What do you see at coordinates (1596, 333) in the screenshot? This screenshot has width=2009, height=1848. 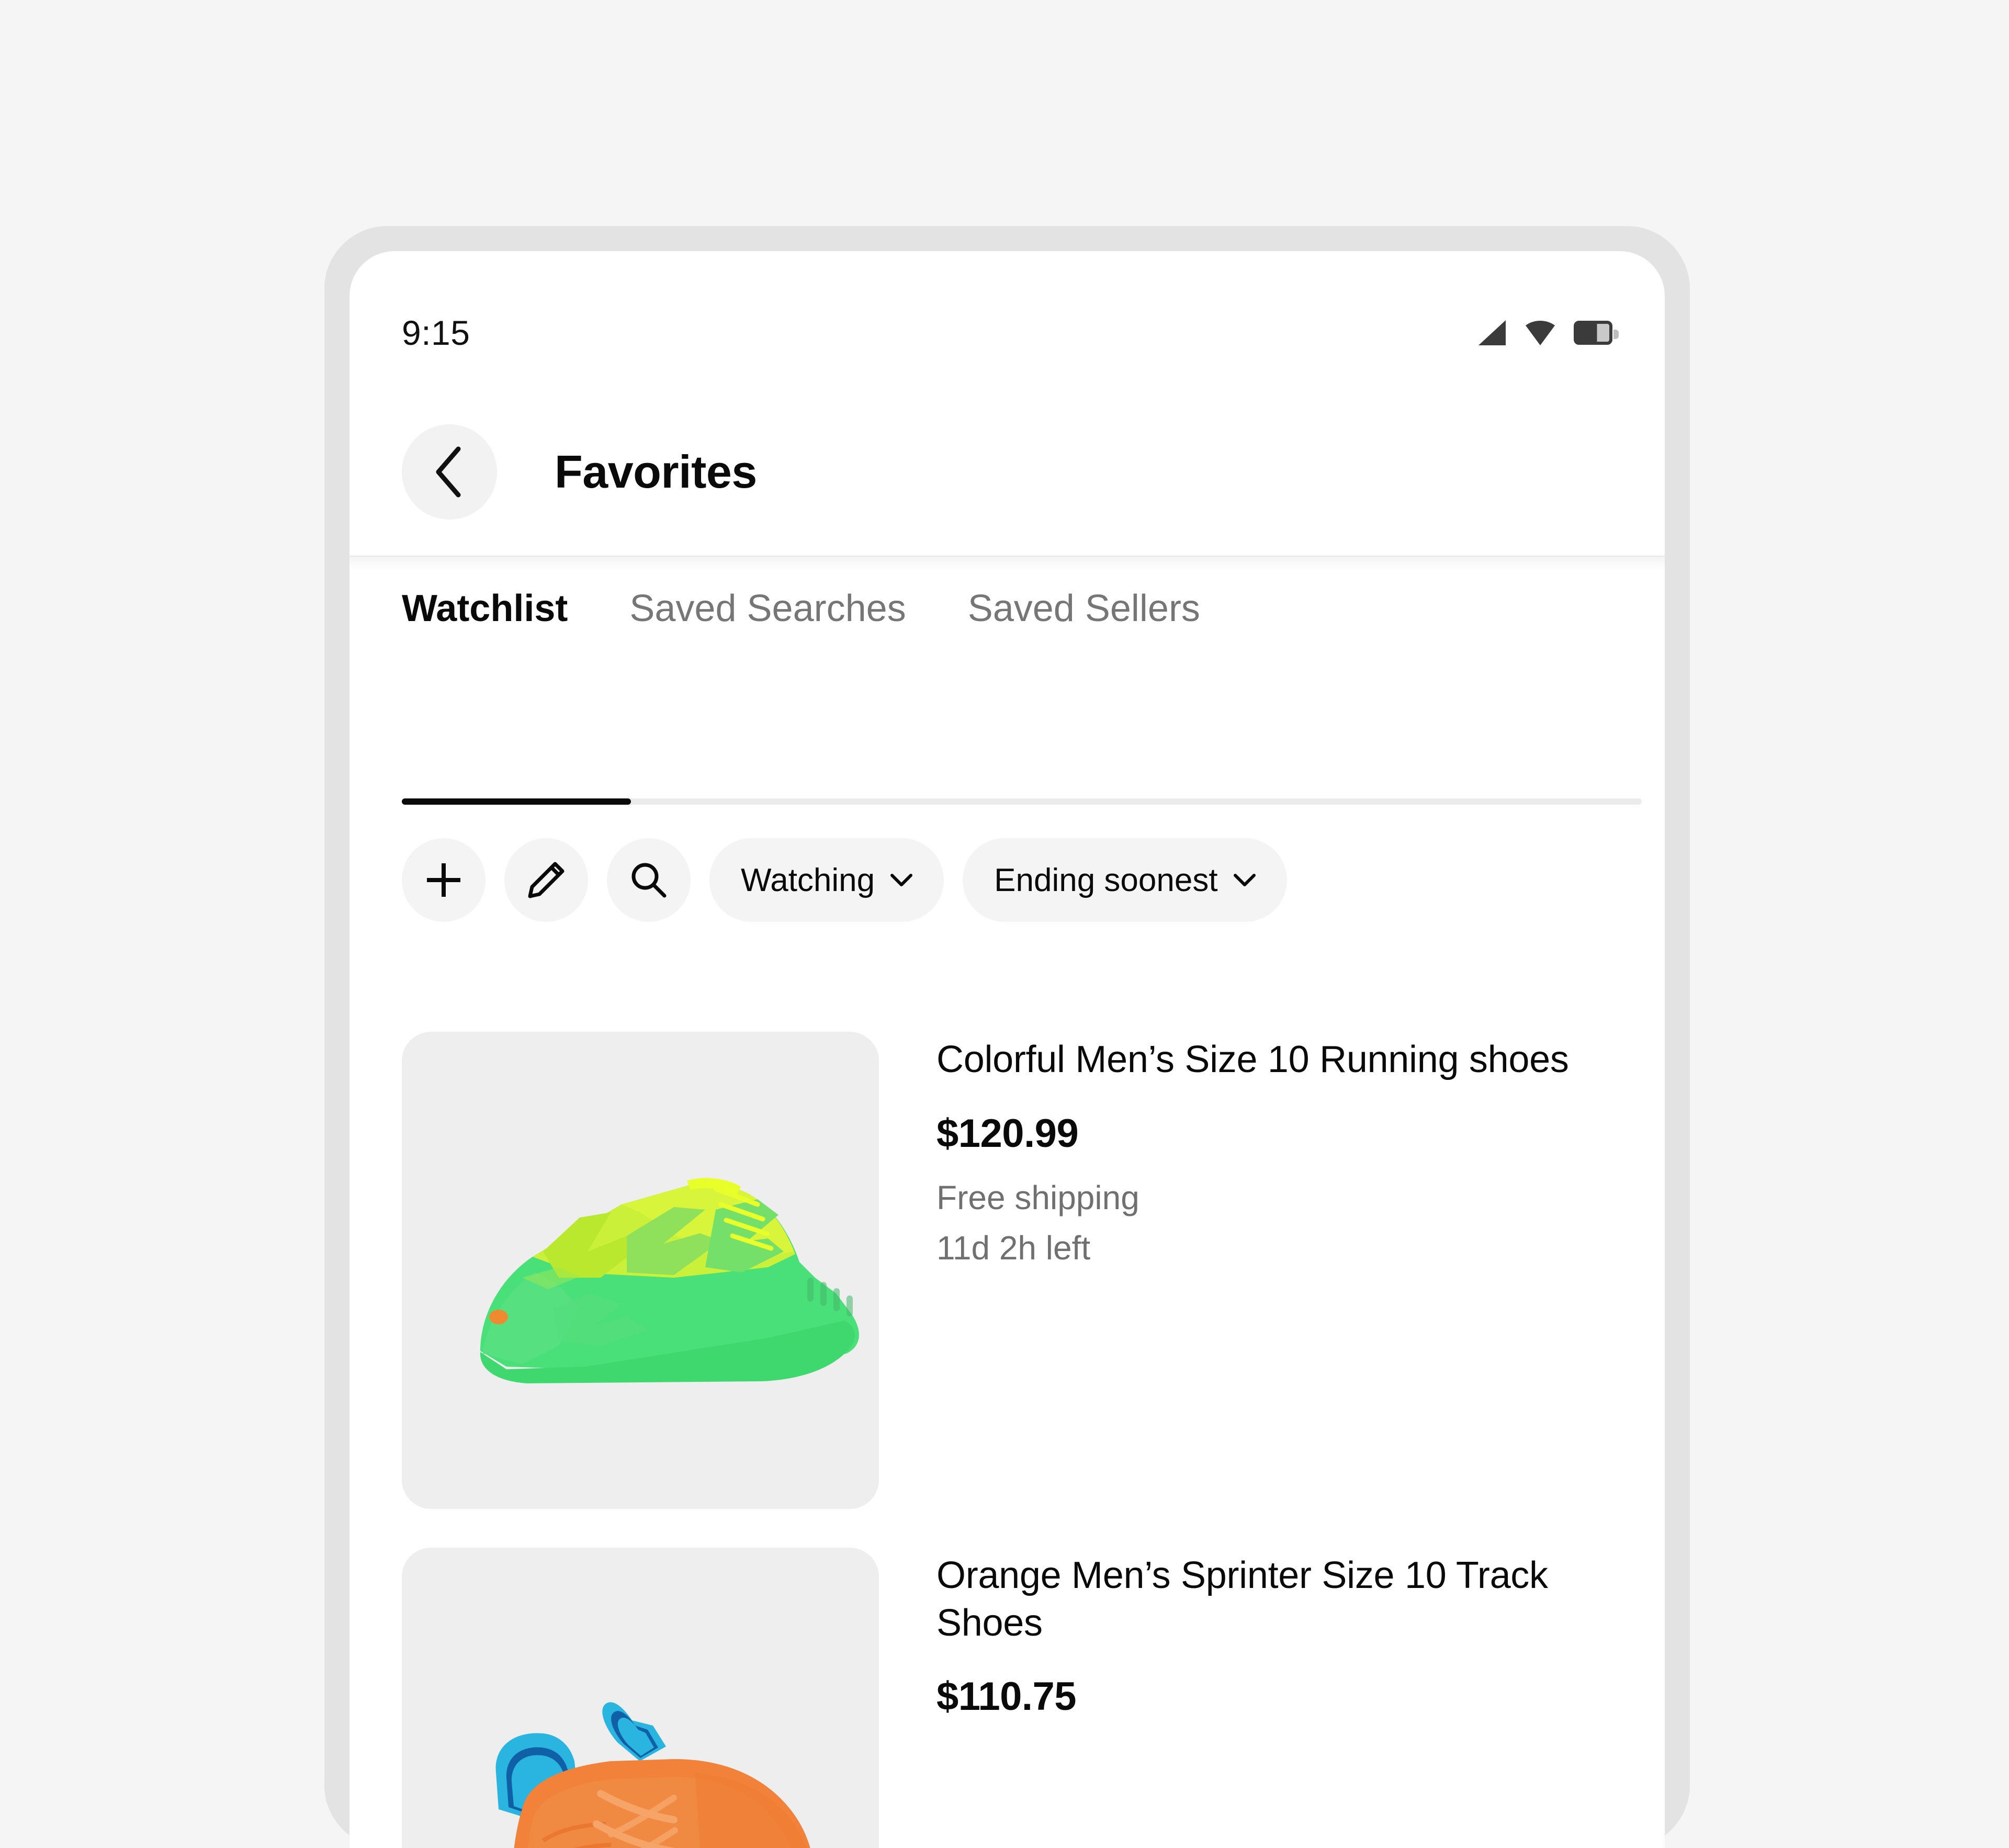 I see `battery-icon` at bounding box center [1596, 333].